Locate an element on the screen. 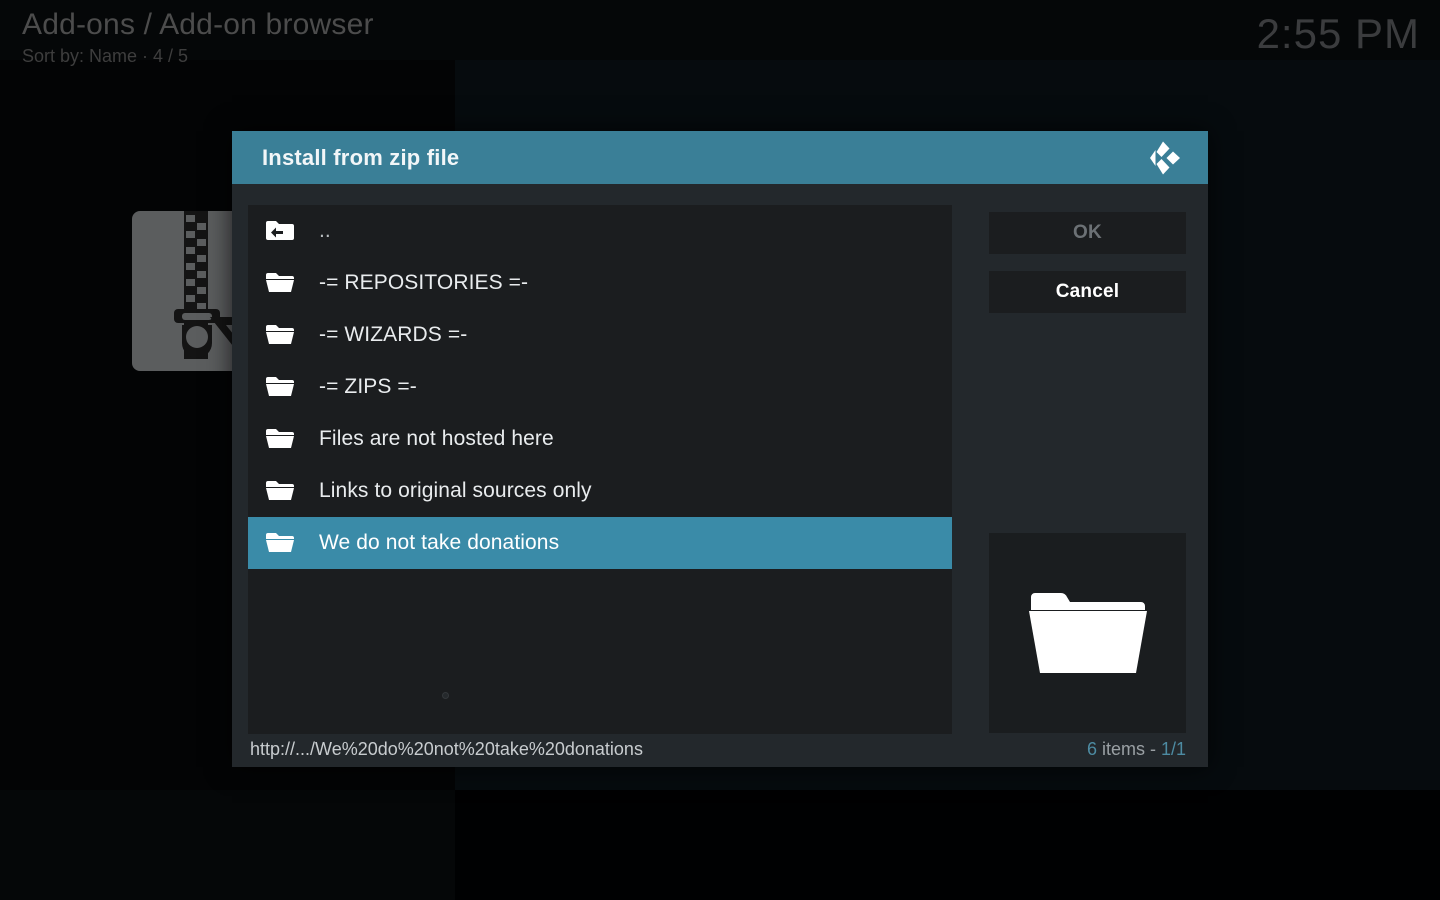 The width and height of the screenshot is (1440, 900). list-item-label: -= REPOSITORIES =- is located at coordinates (424, 282).